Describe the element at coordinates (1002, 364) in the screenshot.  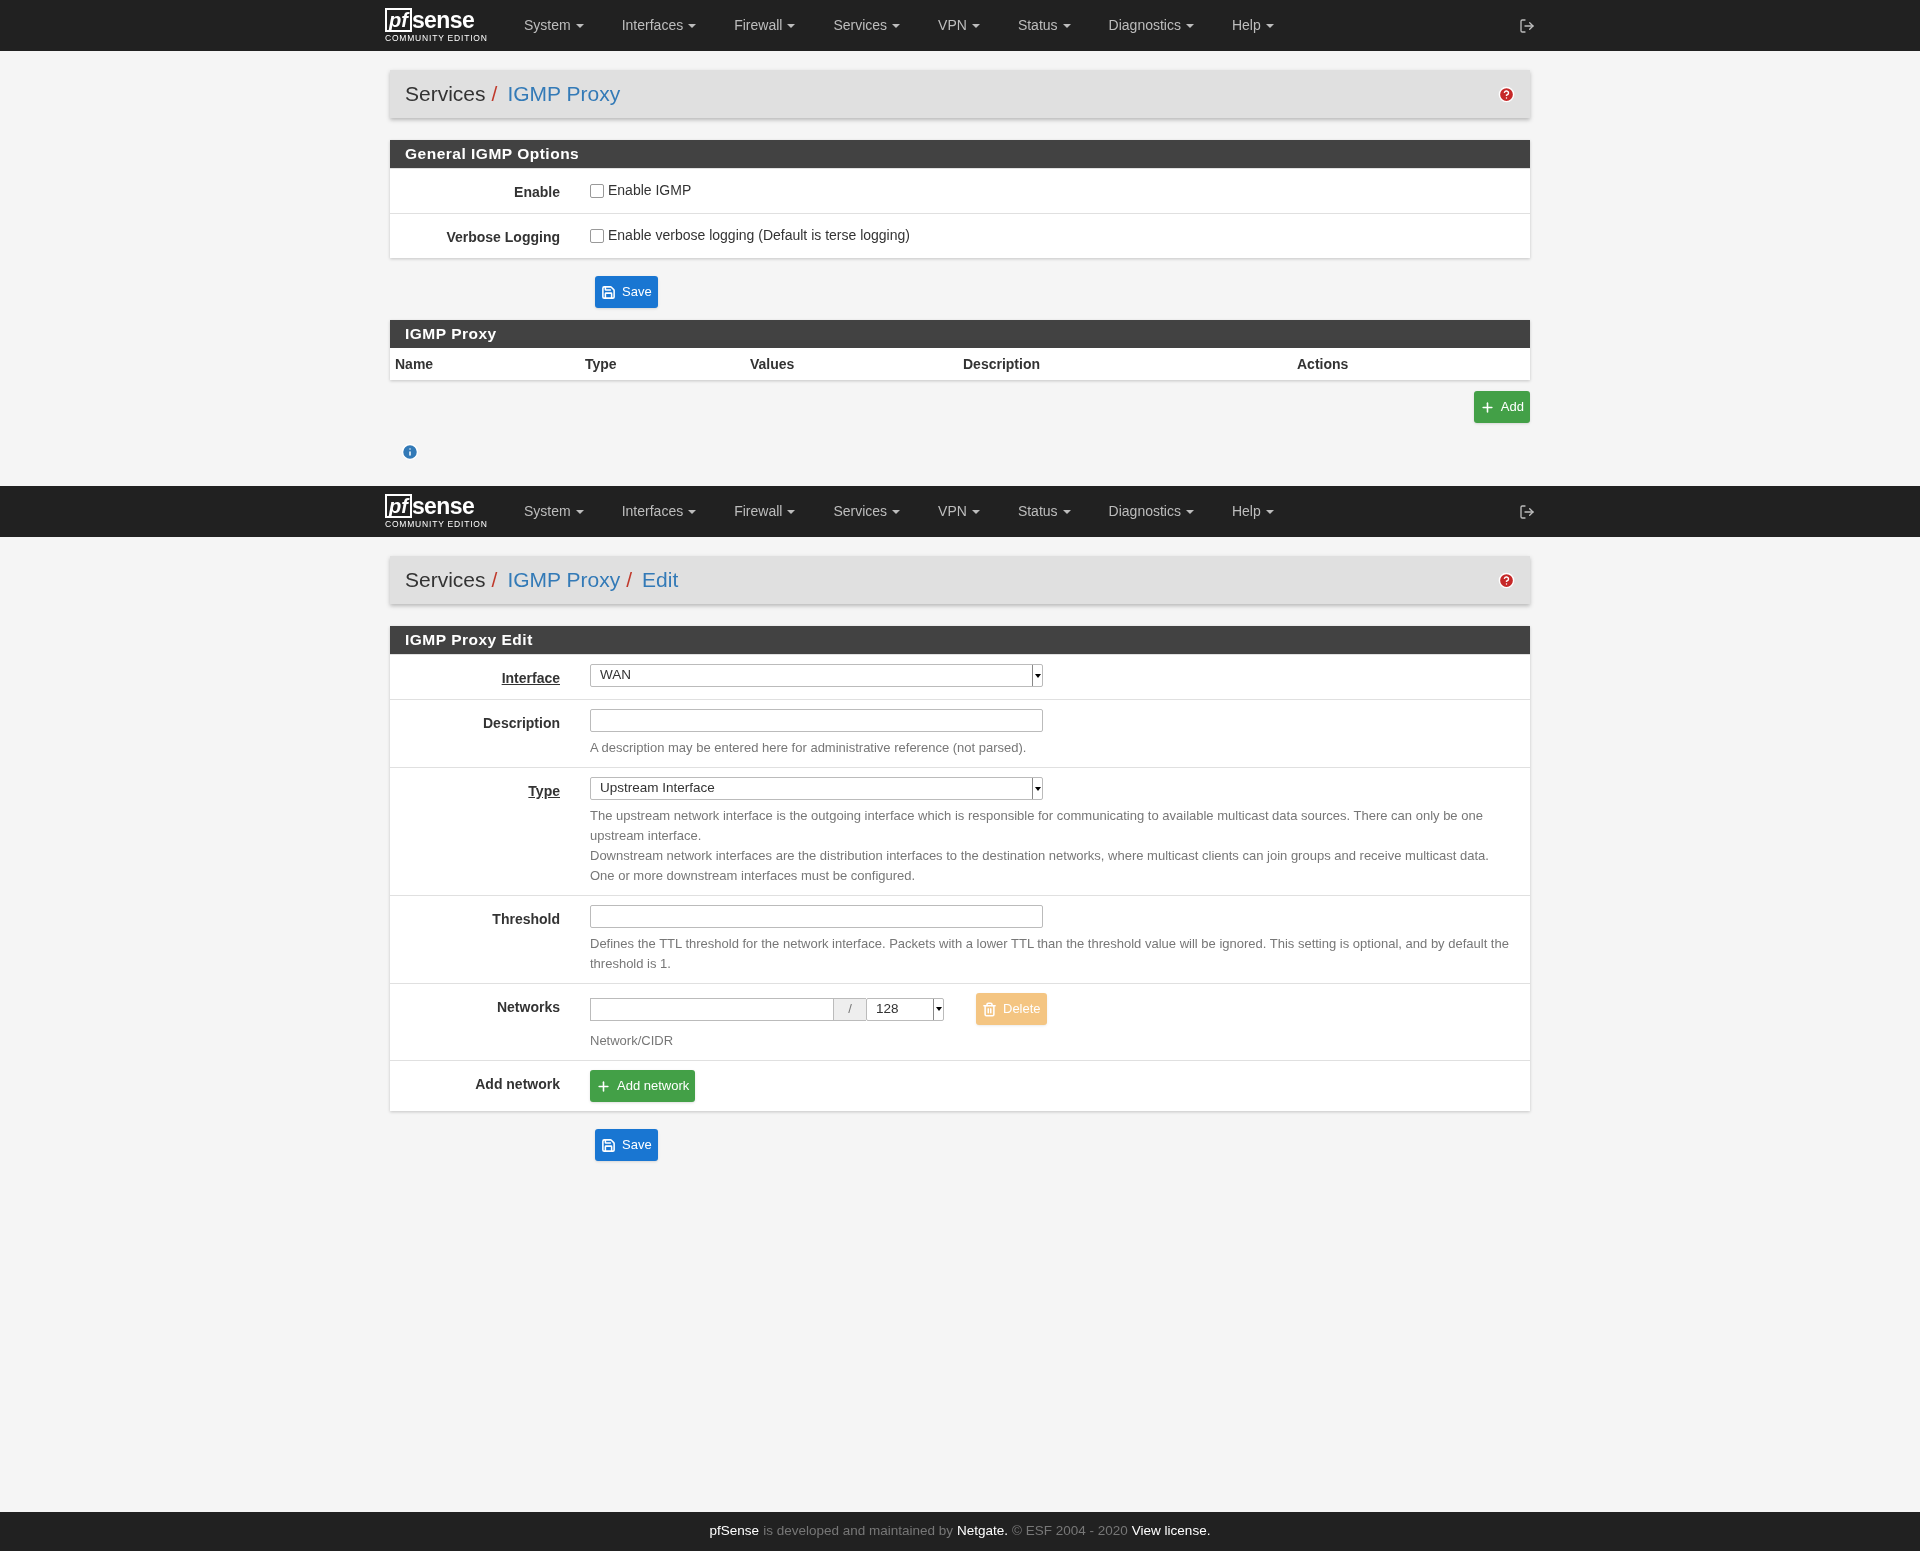
I see `column-header: Description` at that location.